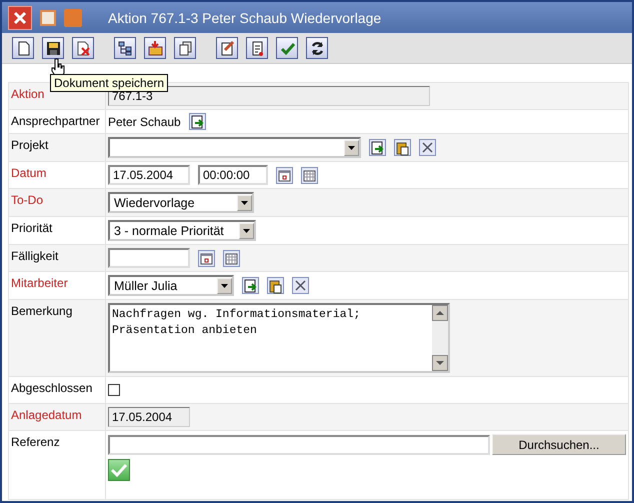  Describe the element at coordinates (257, 48) in the screenshot. I see `document-list-button` at that location.